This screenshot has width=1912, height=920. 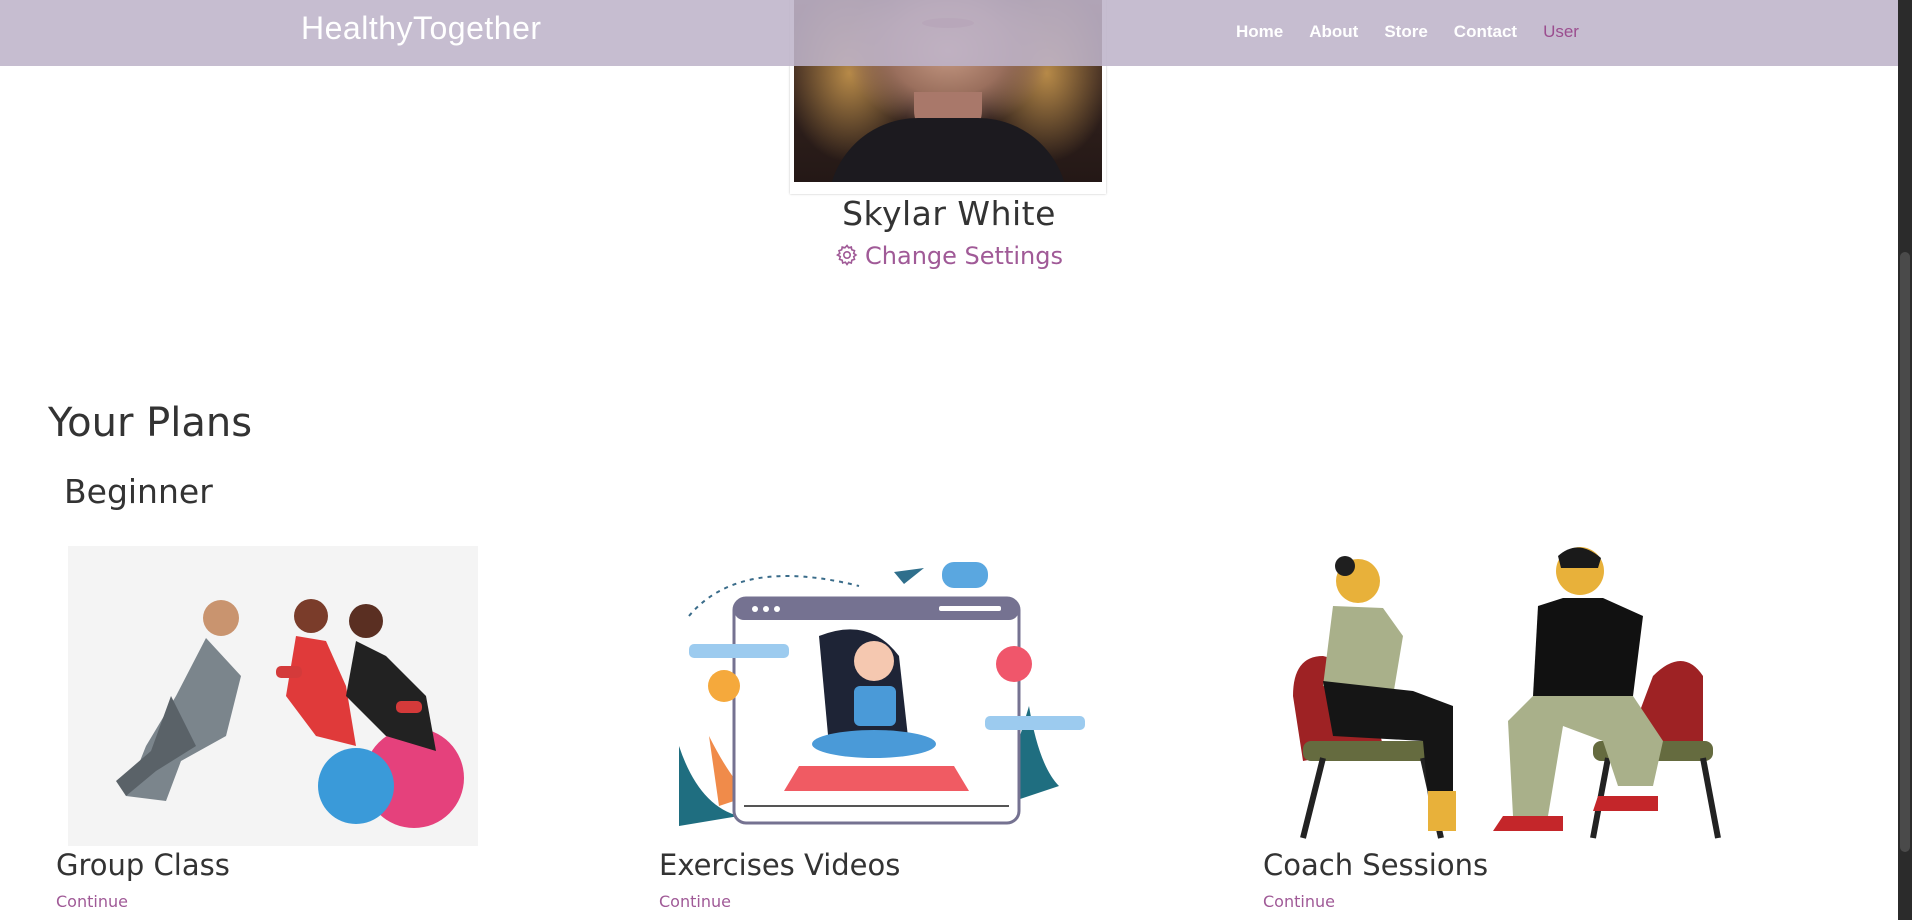 What do you see at coordinates (150, 423) in the screenshot?
I see `section-title: Your Plans` at bounding box center [150, 423].